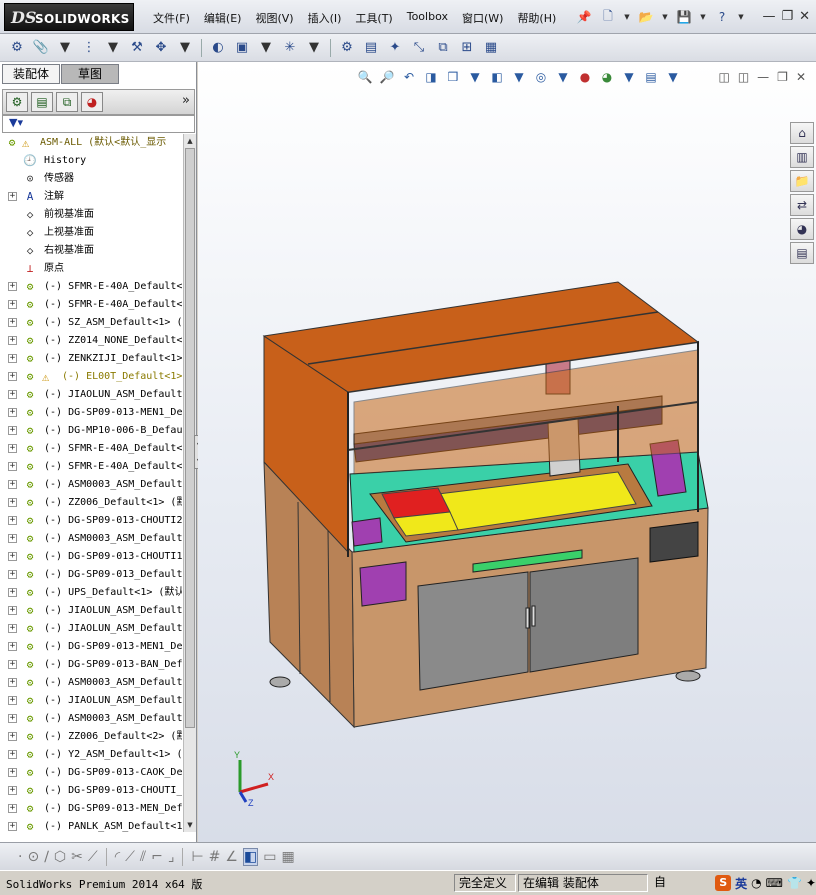  I want to click on settings-dropdown-icon: ▼, so click(673, 77).